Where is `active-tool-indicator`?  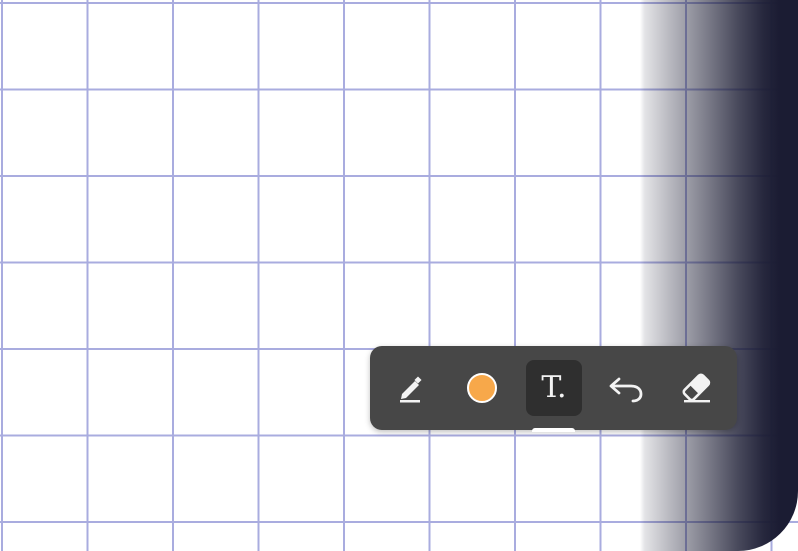 active-tool-indicator is located at coordinates (553, 430).